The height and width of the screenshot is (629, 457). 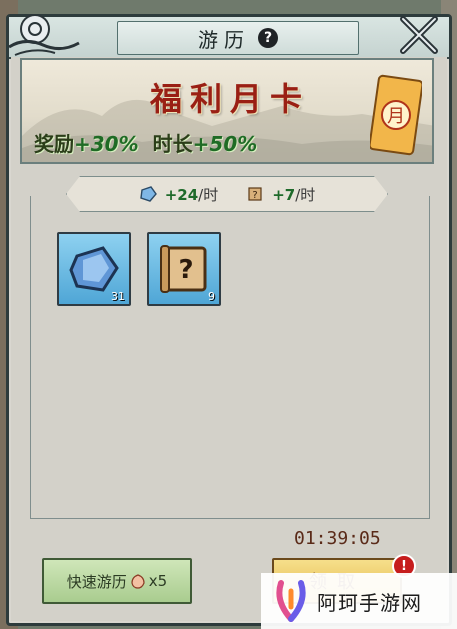 I want to click on title-plate: 游历 ?, so click(x=238, y=38).